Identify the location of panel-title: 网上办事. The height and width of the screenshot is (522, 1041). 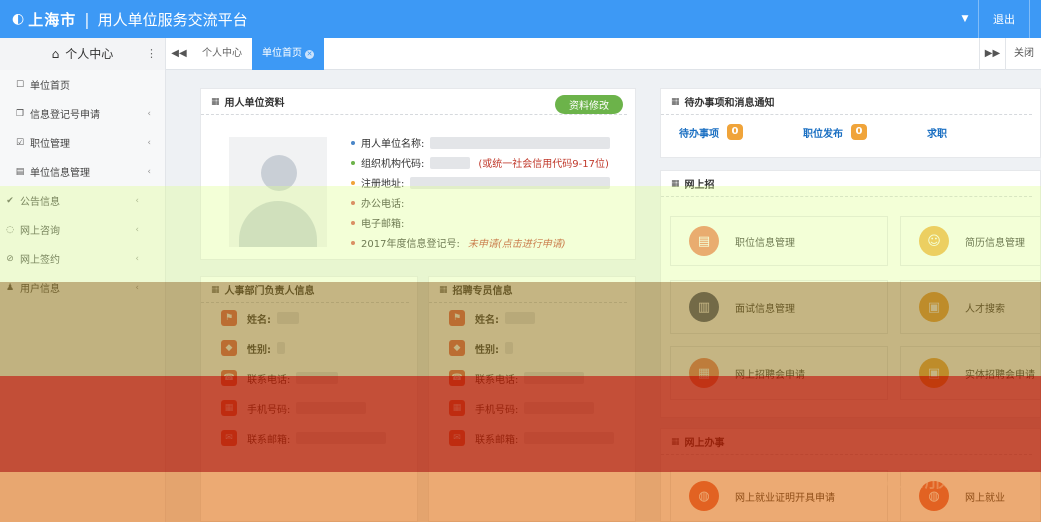
(704, 443).